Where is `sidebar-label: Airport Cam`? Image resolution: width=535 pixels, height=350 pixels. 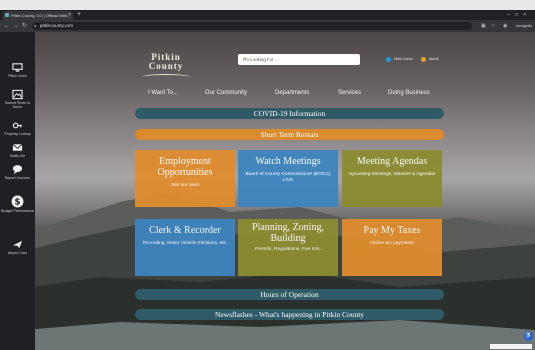 sidebar-label: Airport Cam is located at coordinates (17, 253).